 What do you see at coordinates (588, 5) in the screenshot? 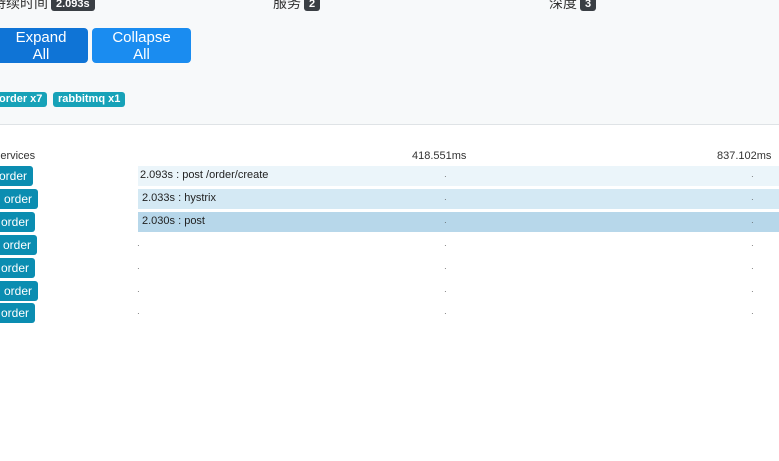
I see `summary-depth-badge: 3` at bounding box center [588, 5].